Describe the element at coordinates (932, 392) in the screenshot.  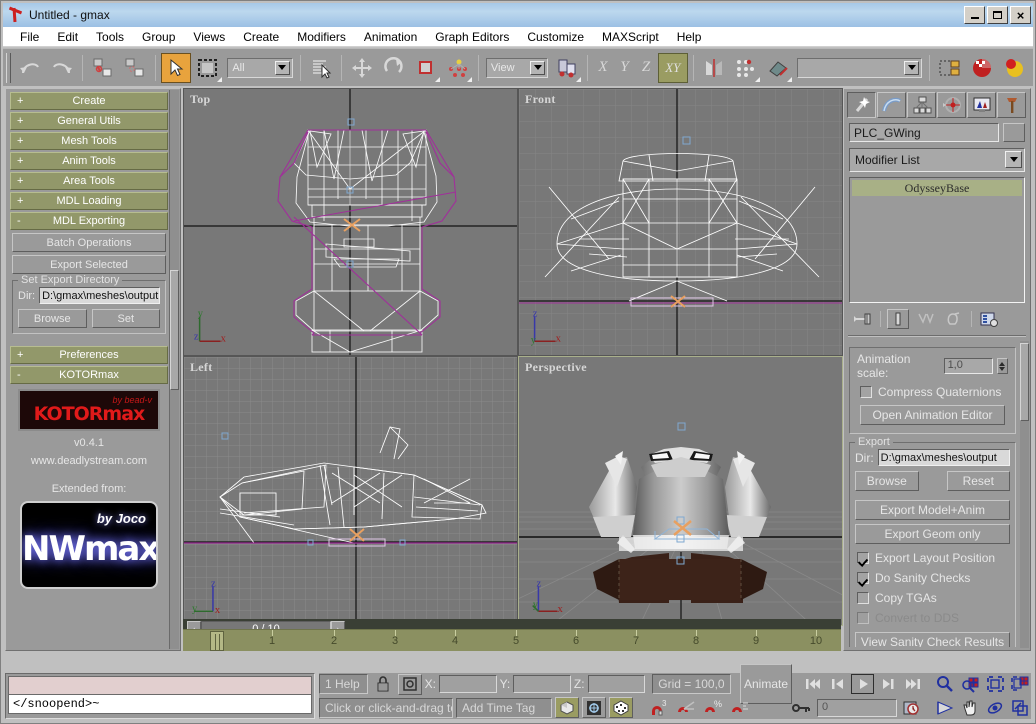
I see `compress-quaternions-row: Compress Quaternions` at that location.